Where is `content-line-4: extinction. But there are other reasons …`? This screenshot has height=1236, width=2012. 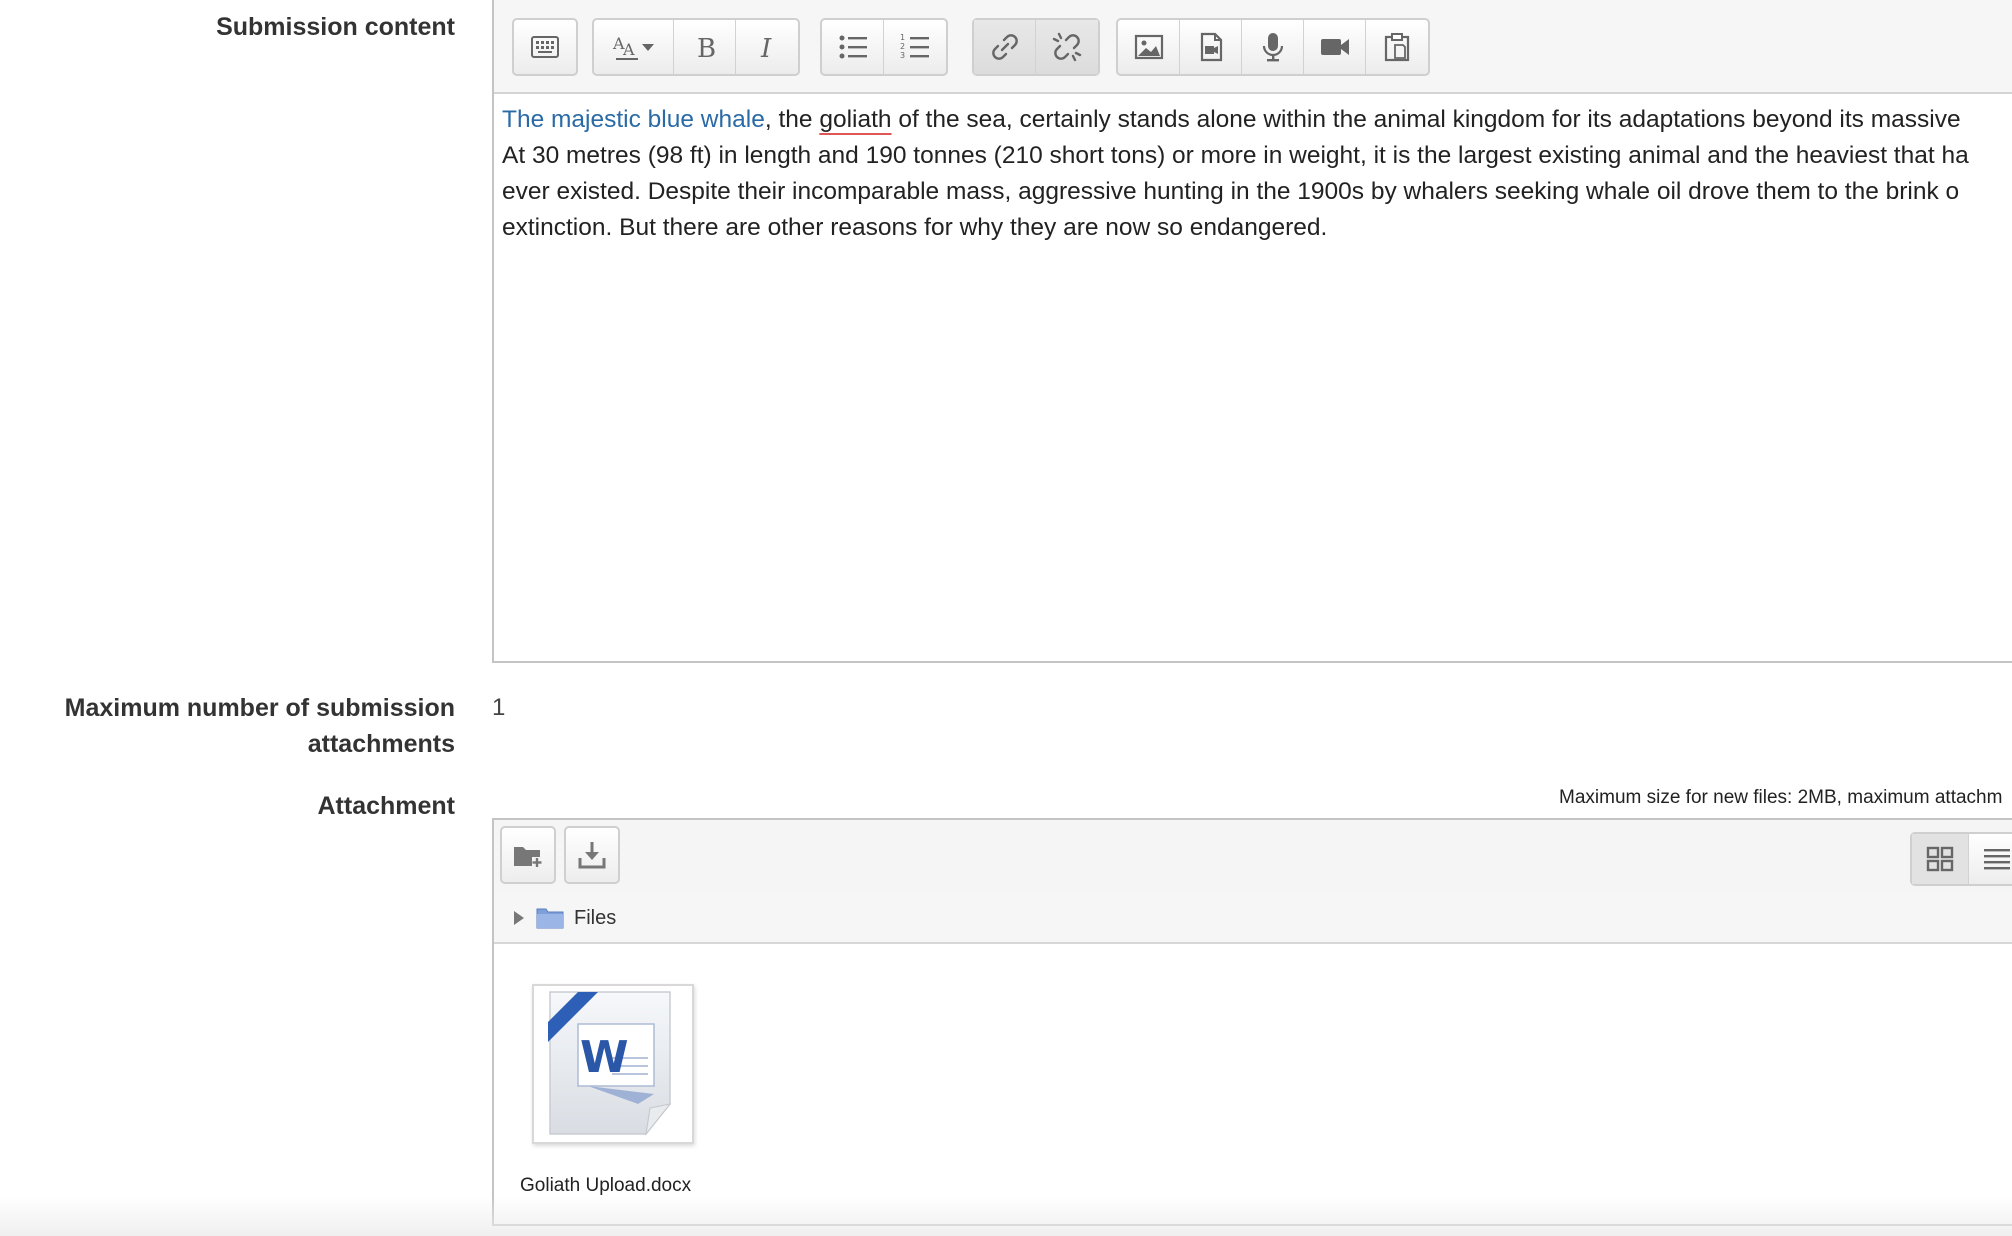
content-line-4: extinction. But there are other reasons … is located at coordinates (915, 227).